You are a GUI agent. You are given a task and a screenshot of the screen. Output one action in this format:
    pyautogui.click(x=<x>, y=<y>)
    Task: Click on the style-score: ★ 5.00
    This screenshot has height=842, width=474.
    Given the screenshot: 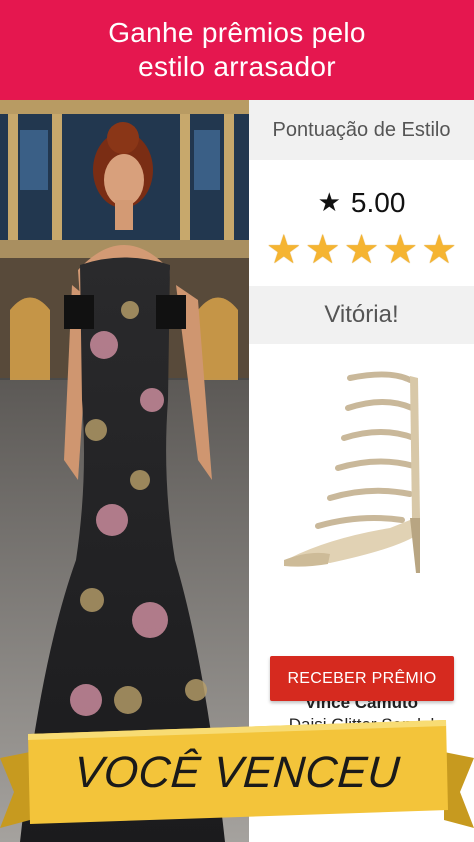 What is the action you would take?
    pyautogui.click(x=361, y=202)
    